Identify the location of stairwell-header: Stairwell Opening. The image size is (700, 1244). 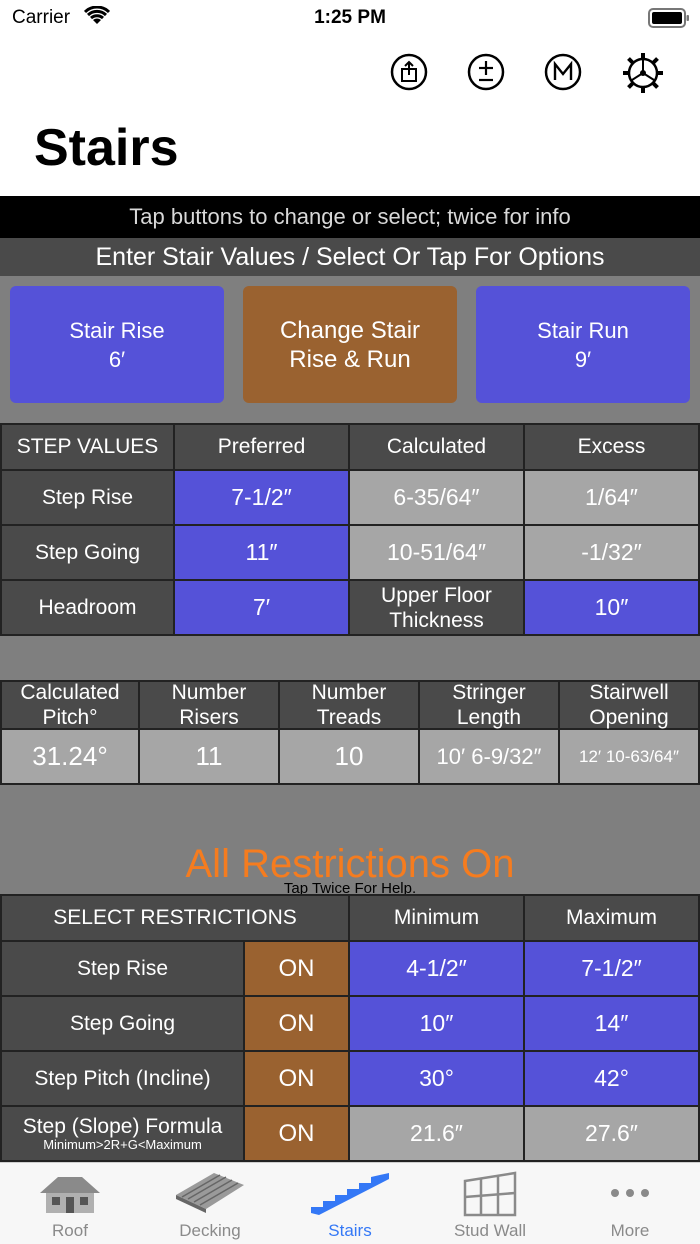
(630, 705).